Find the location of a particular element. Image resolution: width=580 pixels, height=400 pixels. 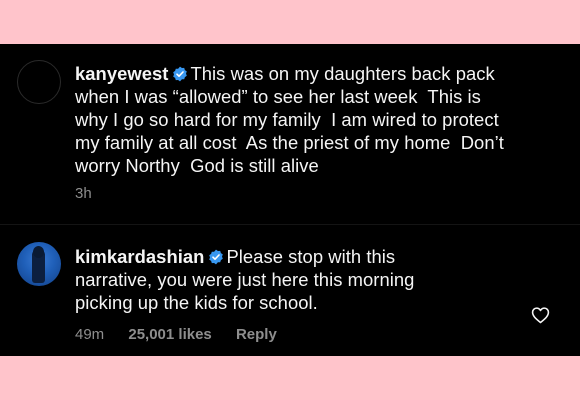

comment-meta: 3h is located at coordinates (93, 193).